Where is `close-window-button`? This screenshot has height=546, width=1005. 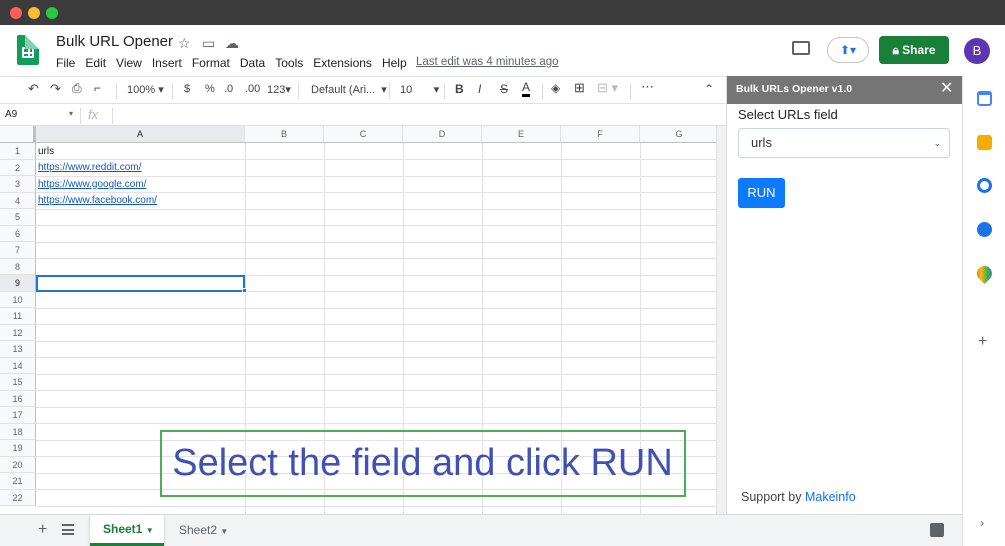 close-window-button is located at coordinates (16, 13).